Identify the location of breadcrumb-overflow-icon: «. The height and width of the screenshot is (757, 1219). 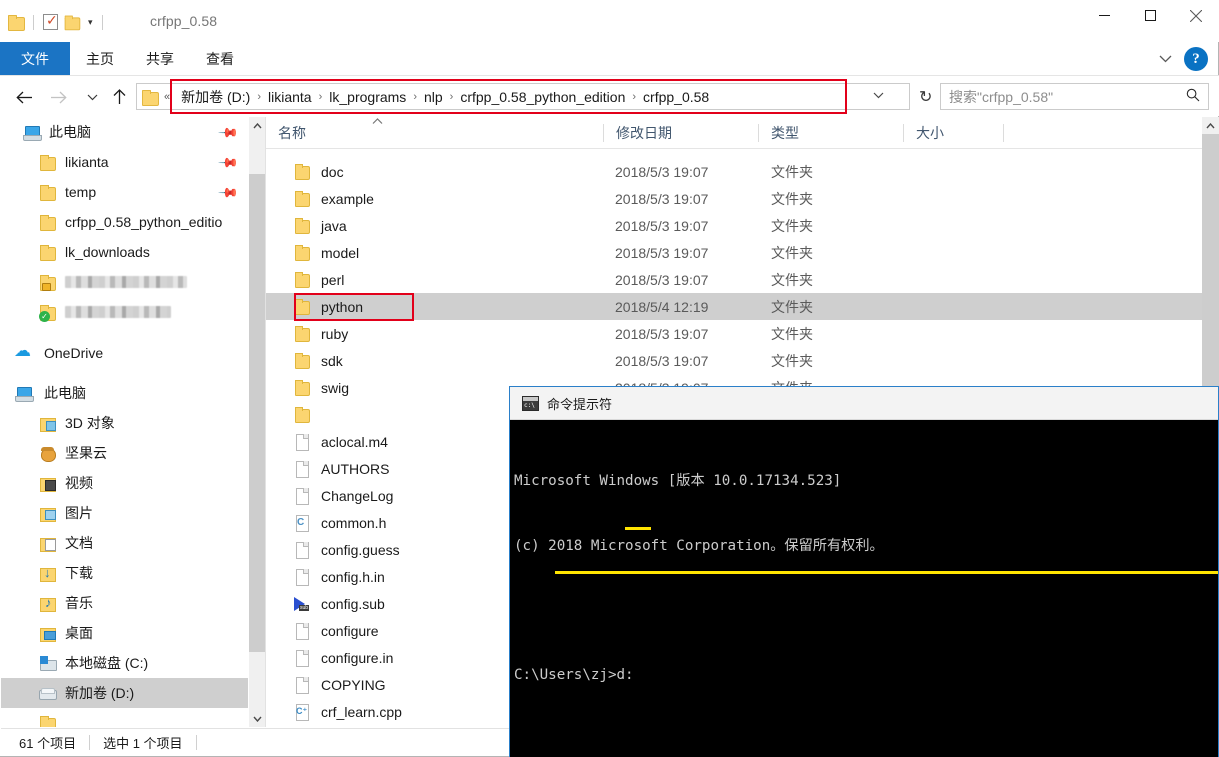
(167, 97).